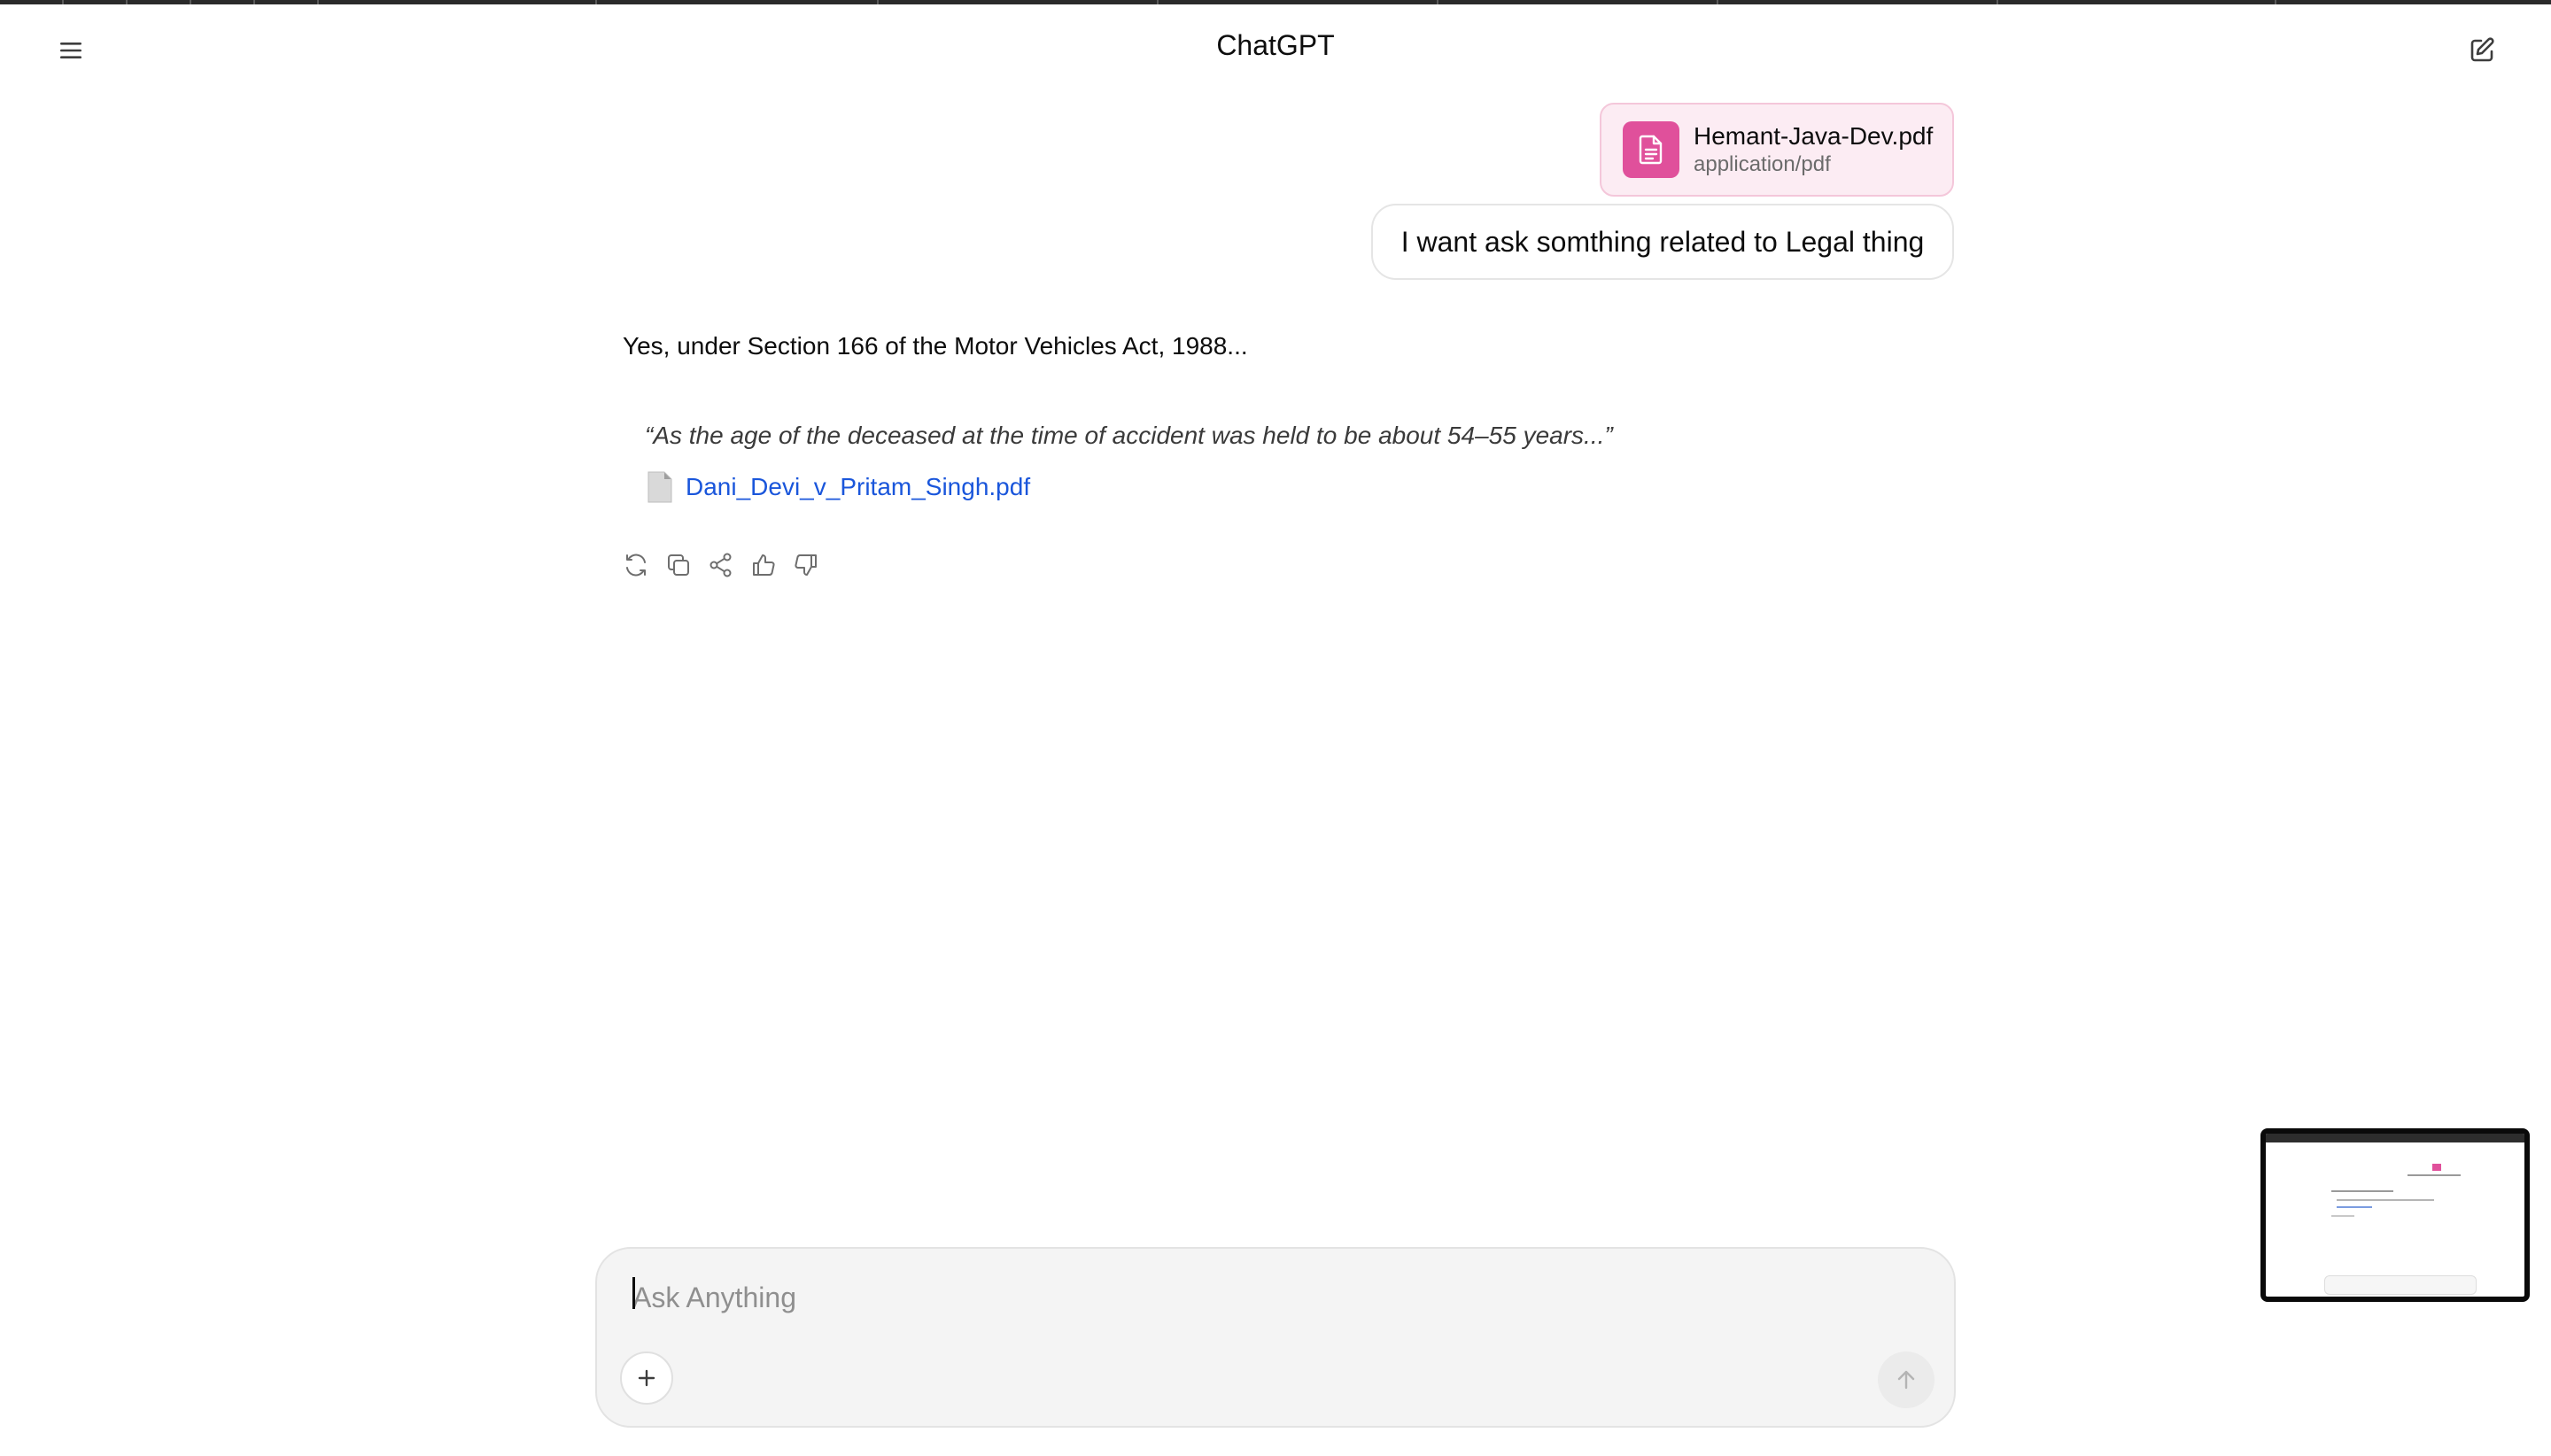 The height and width of the screenshot is (1456, 2551). I want to click on ask-input, so click(1270, 1297).